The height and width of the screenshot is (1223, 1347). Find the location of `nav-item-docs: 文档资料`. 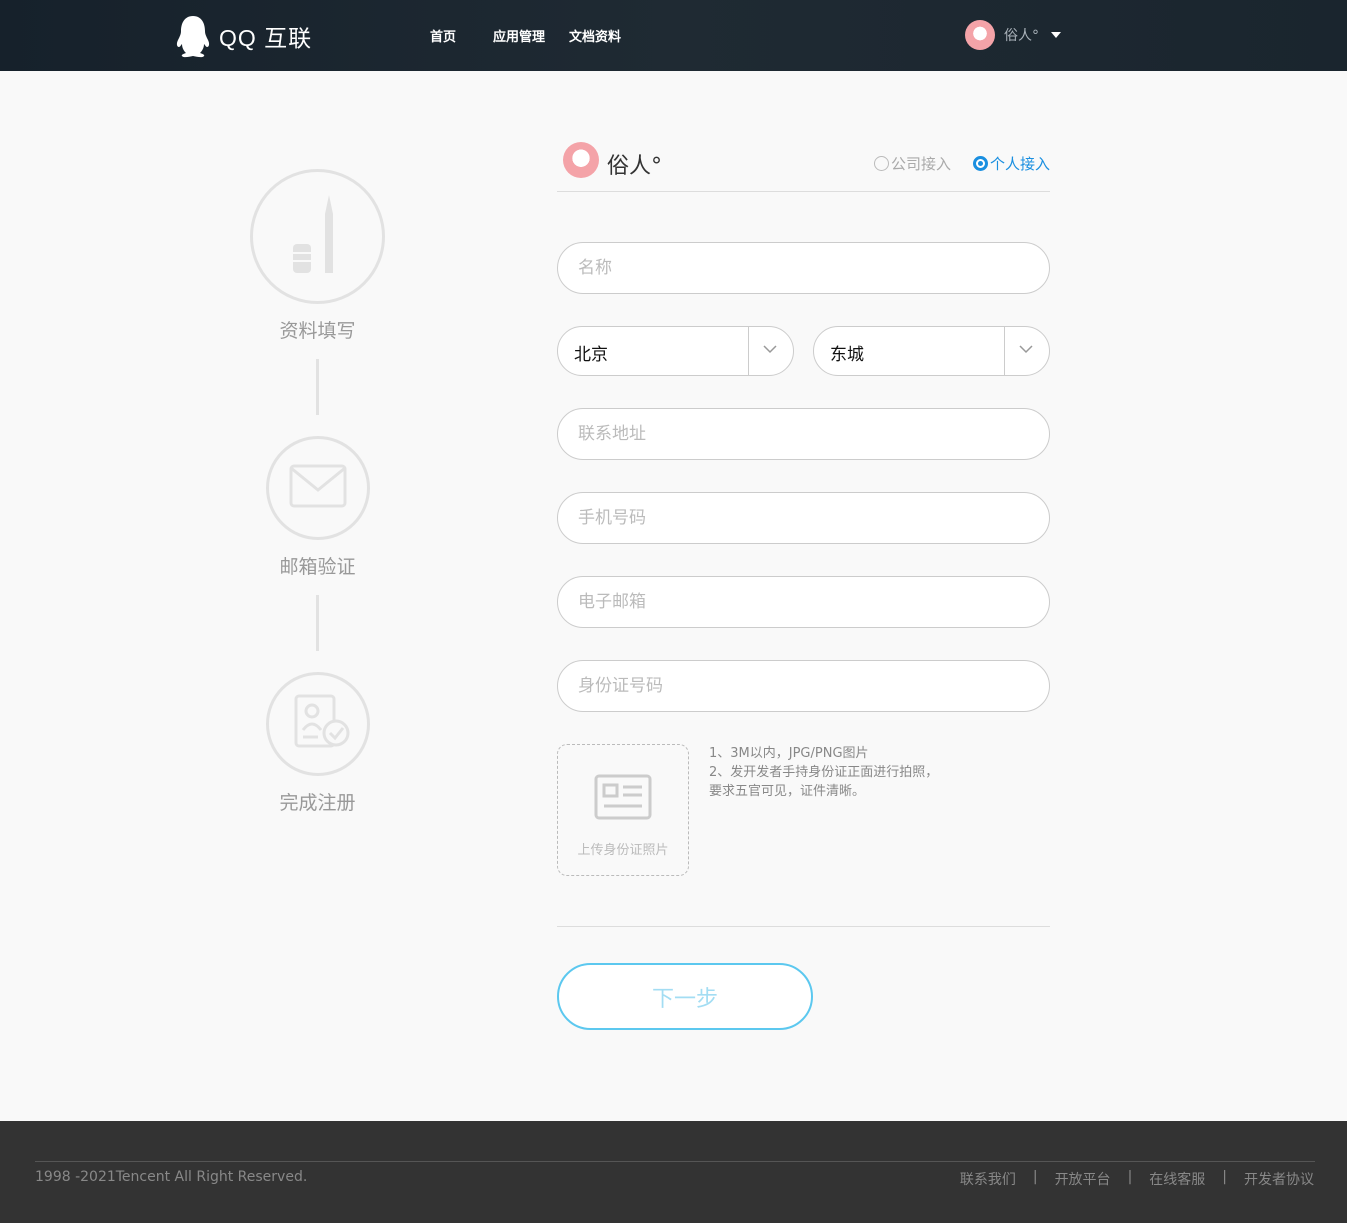

nav-item-docs: 文档资料 is located at coordinates (595, 35).